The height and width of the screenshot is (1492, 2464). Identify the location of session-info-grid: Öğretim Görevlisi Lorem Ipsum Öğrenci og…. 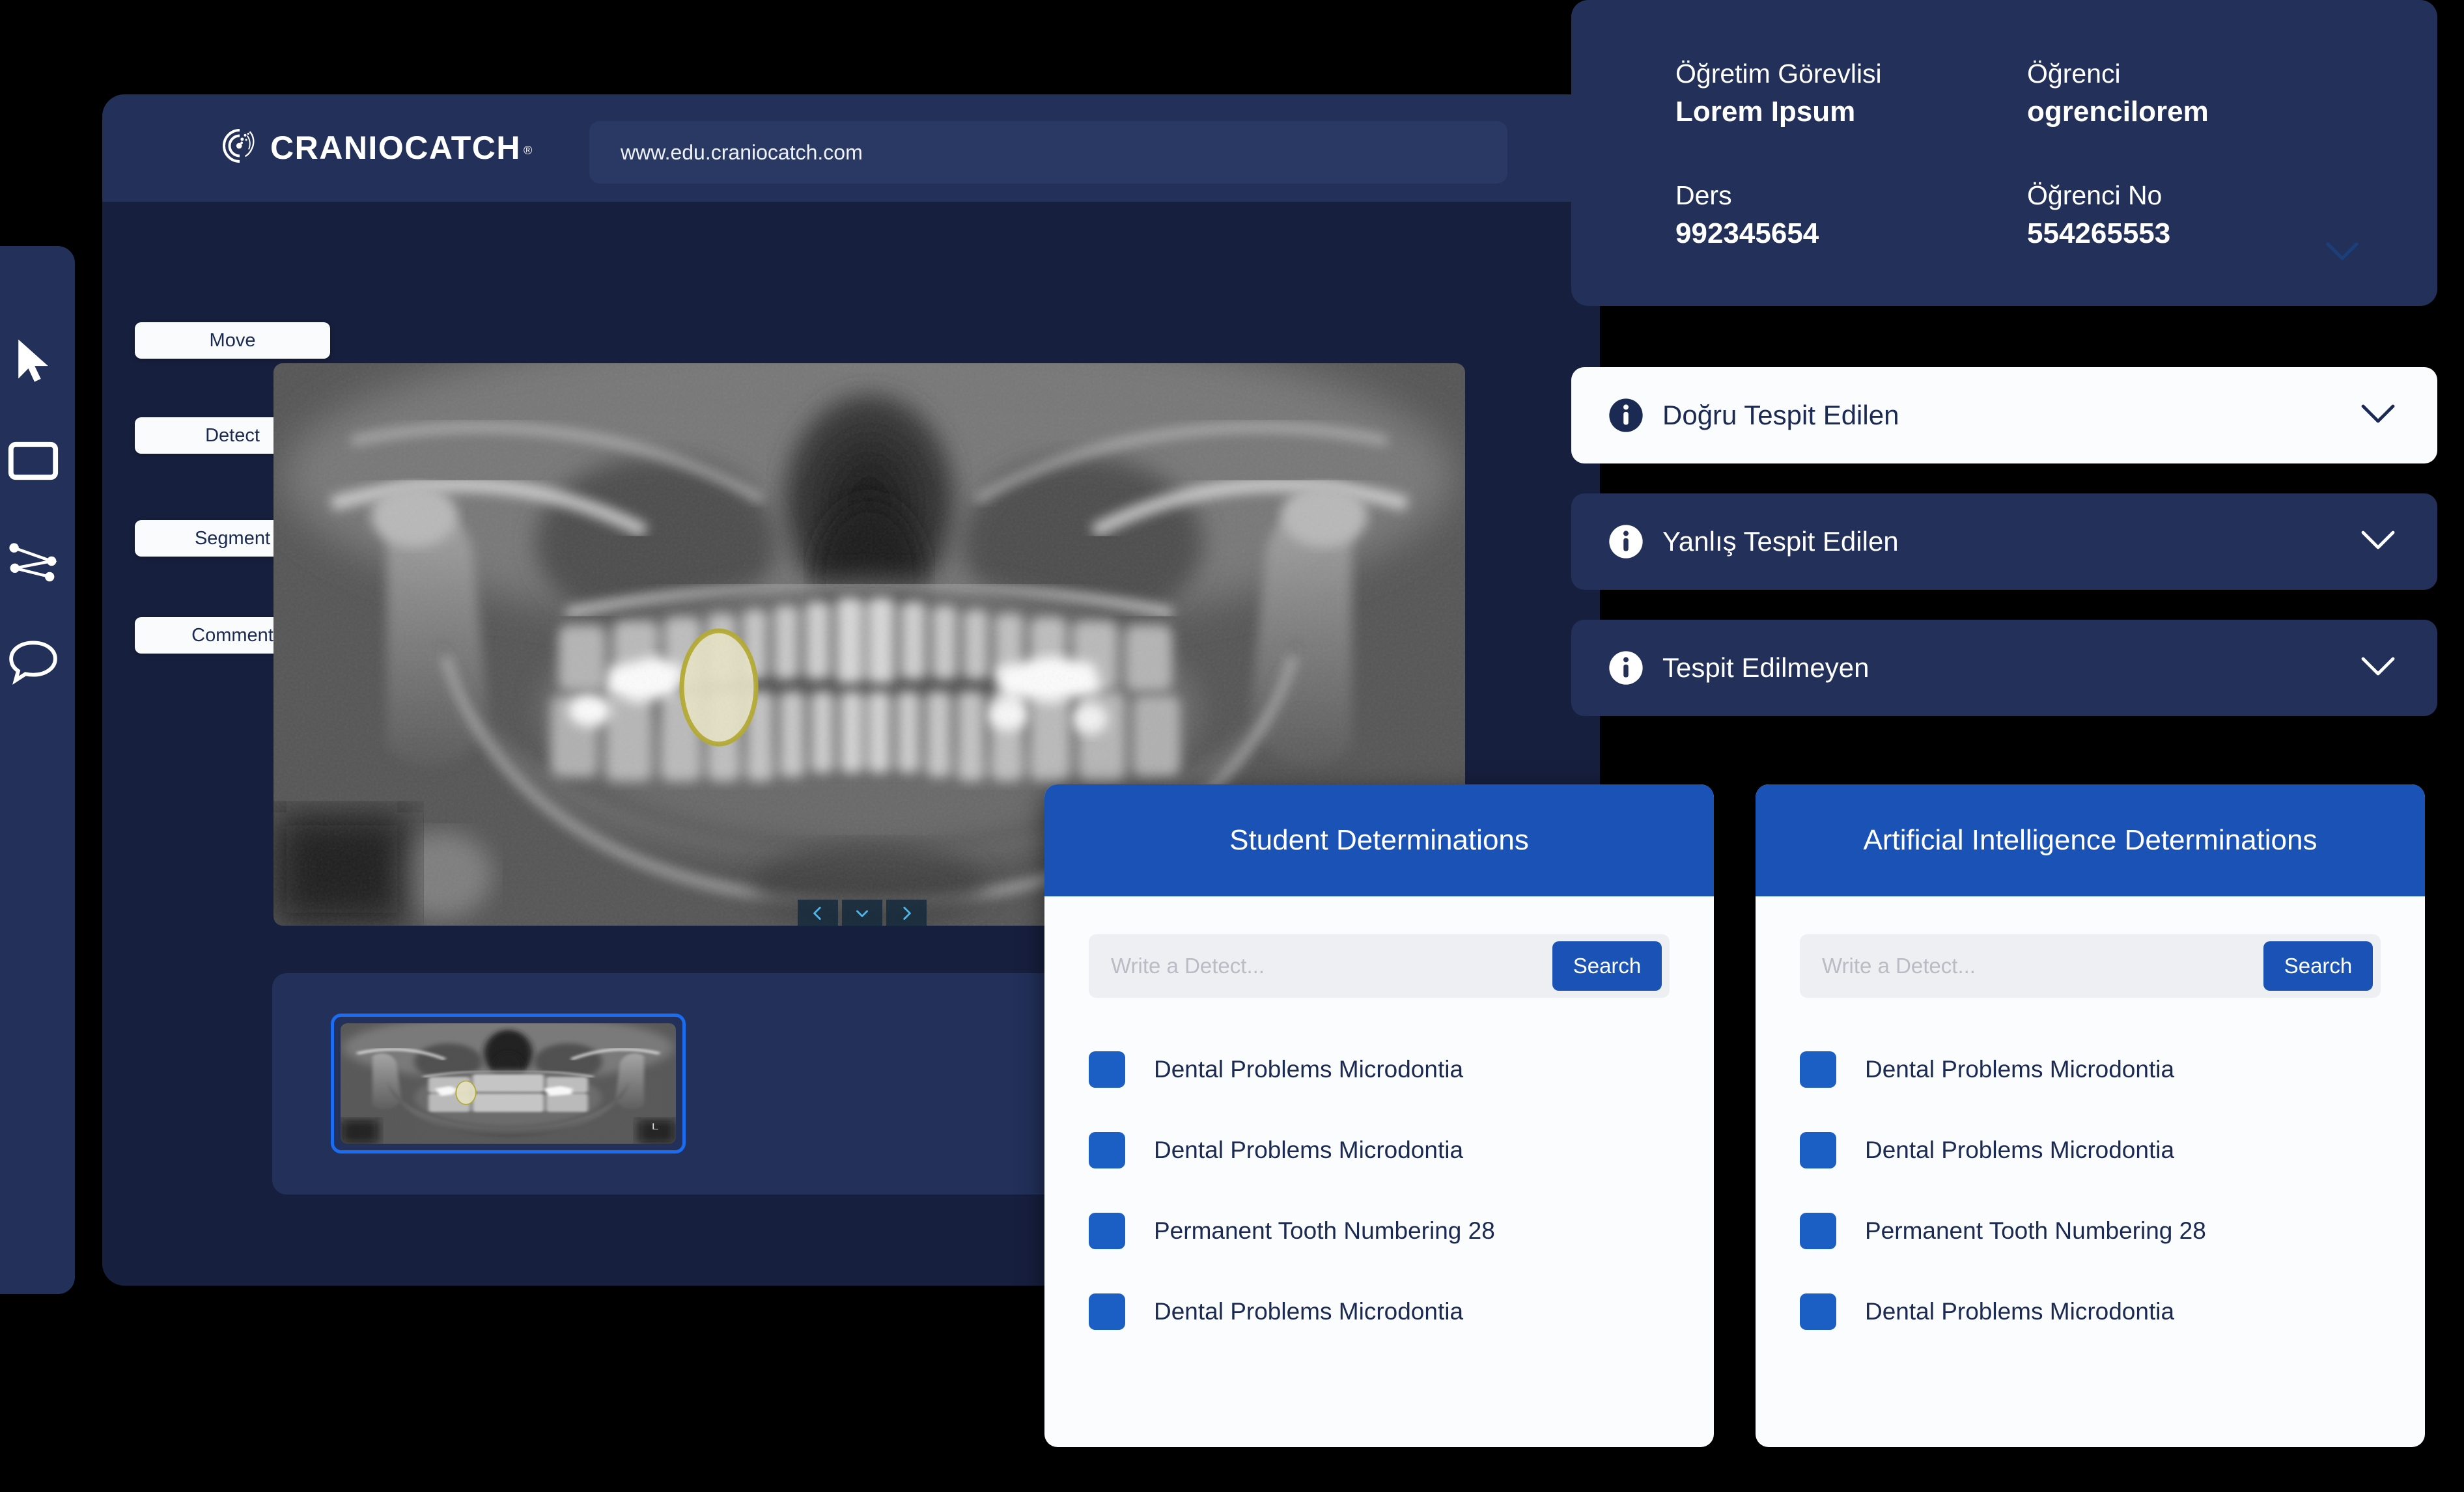
(2027, 154).